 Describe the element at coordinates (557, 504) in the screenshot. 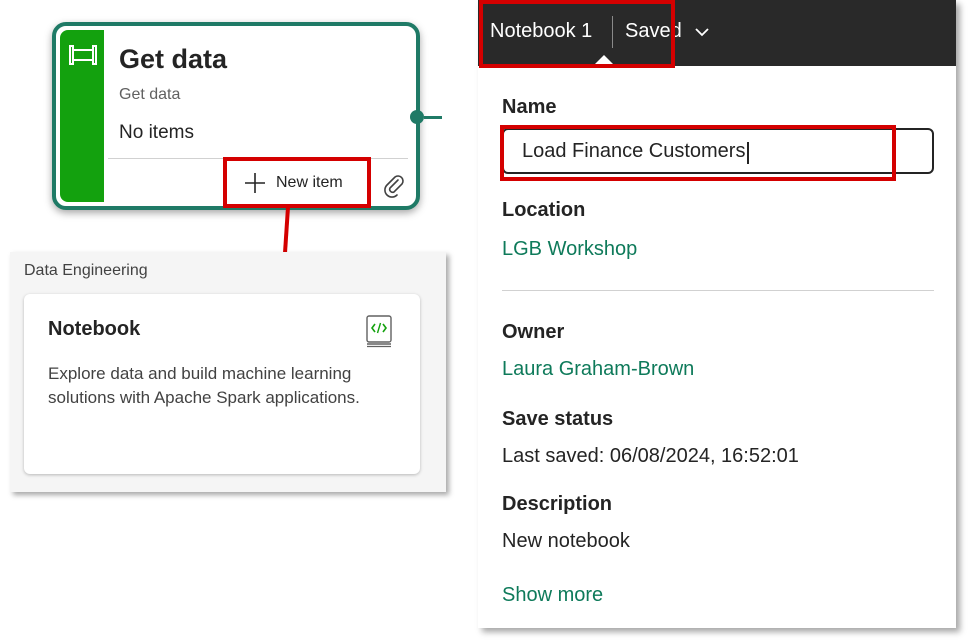

I see `description-label: Description` at that location.